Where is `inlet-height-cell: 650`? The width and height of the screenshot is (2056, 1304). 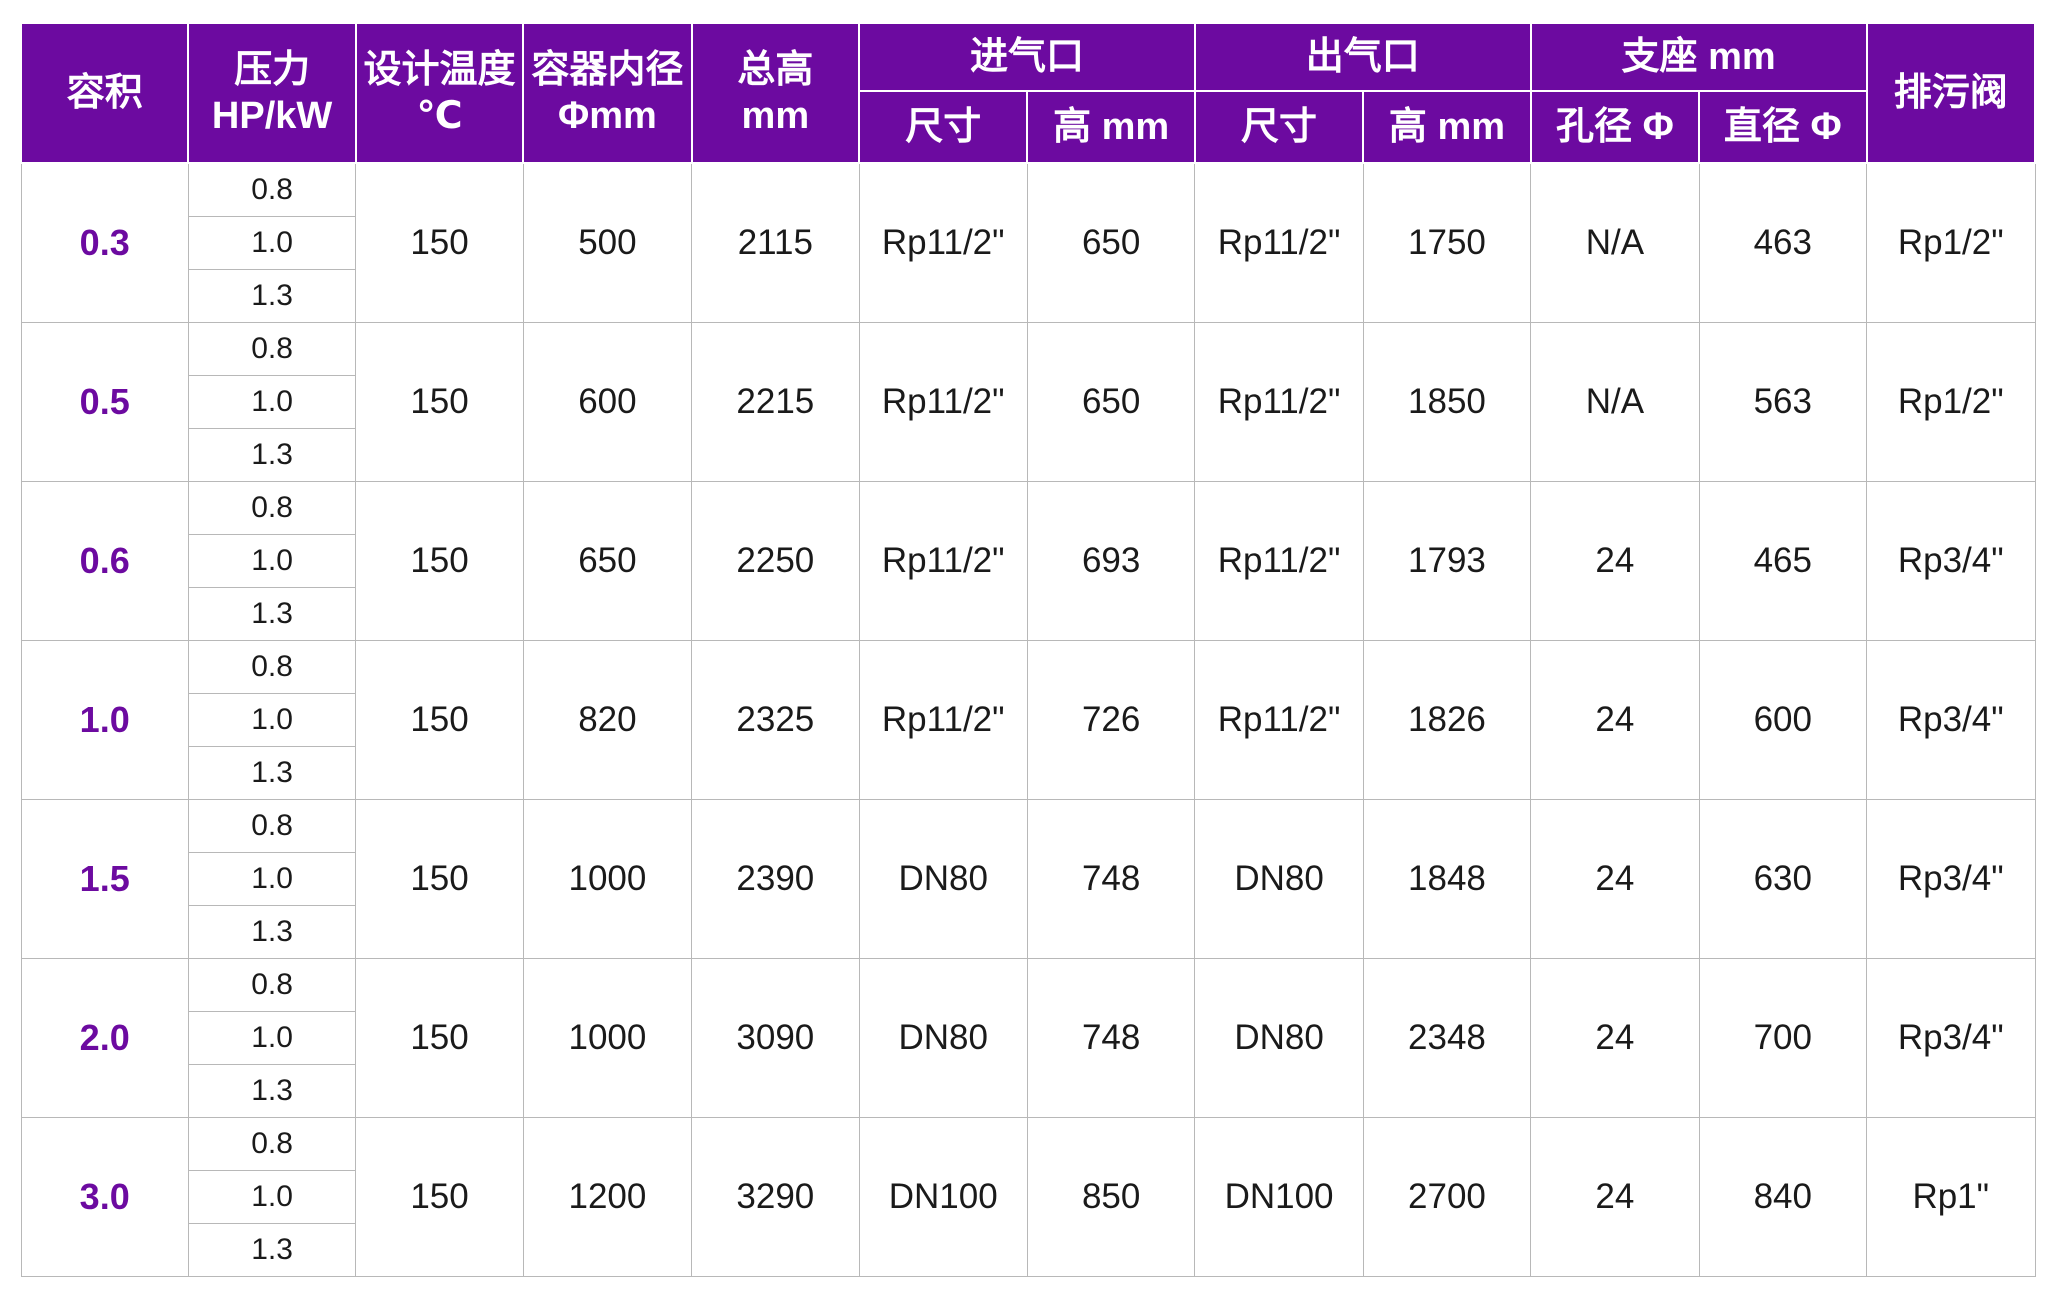 inlet-height-cell: 650 is located at coordinates (1111, 242).